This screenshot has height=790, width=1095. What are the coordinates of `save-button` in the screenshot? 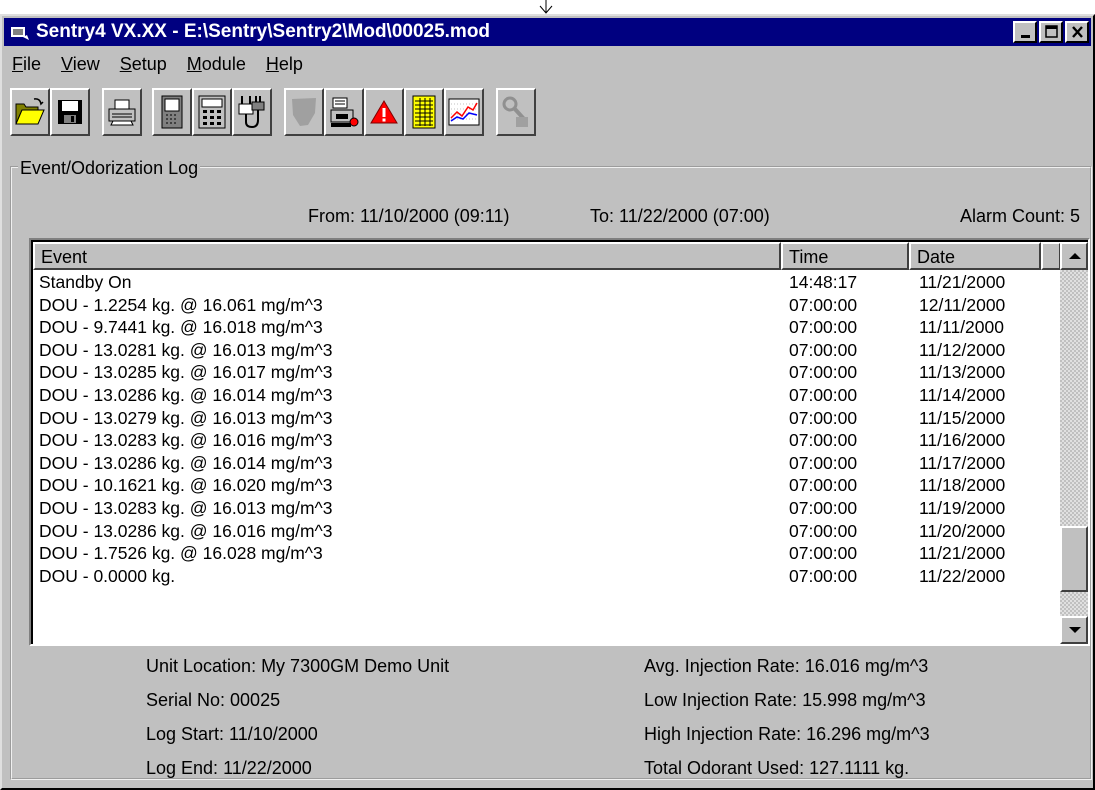 It's located at (70, 112).